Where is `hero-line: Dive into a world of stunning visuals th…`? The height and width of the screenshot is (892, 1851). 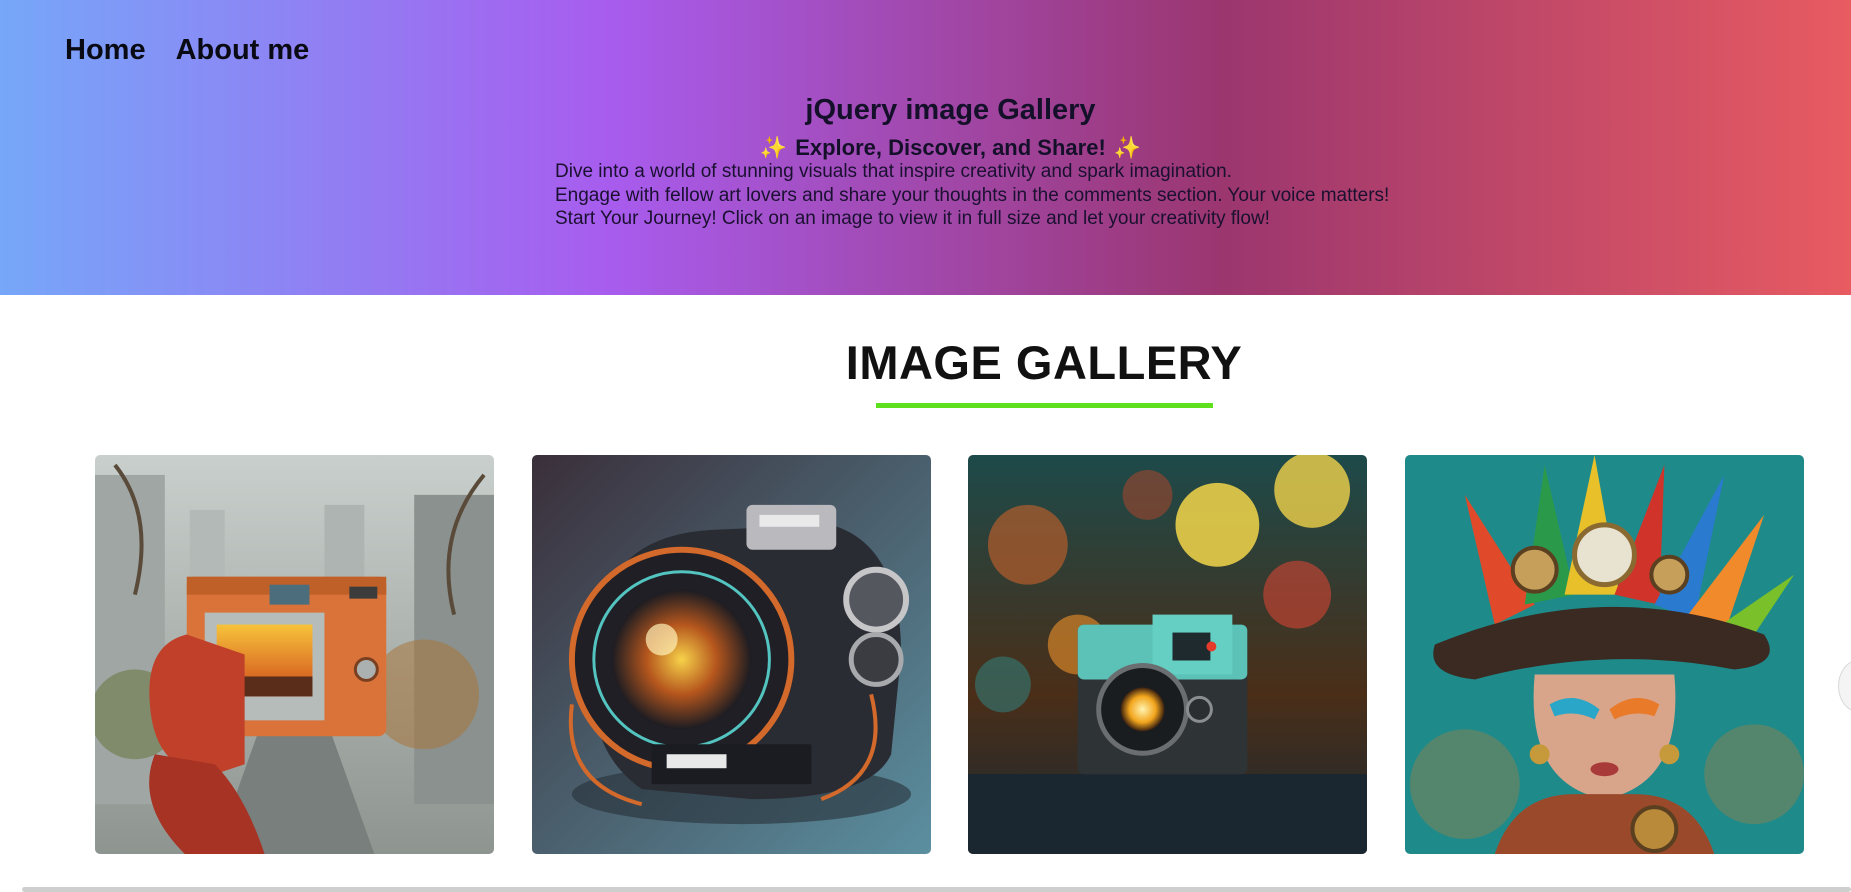
hero-line: Dive into a world of stunning visuals th… is located at coordinates (893, 171).